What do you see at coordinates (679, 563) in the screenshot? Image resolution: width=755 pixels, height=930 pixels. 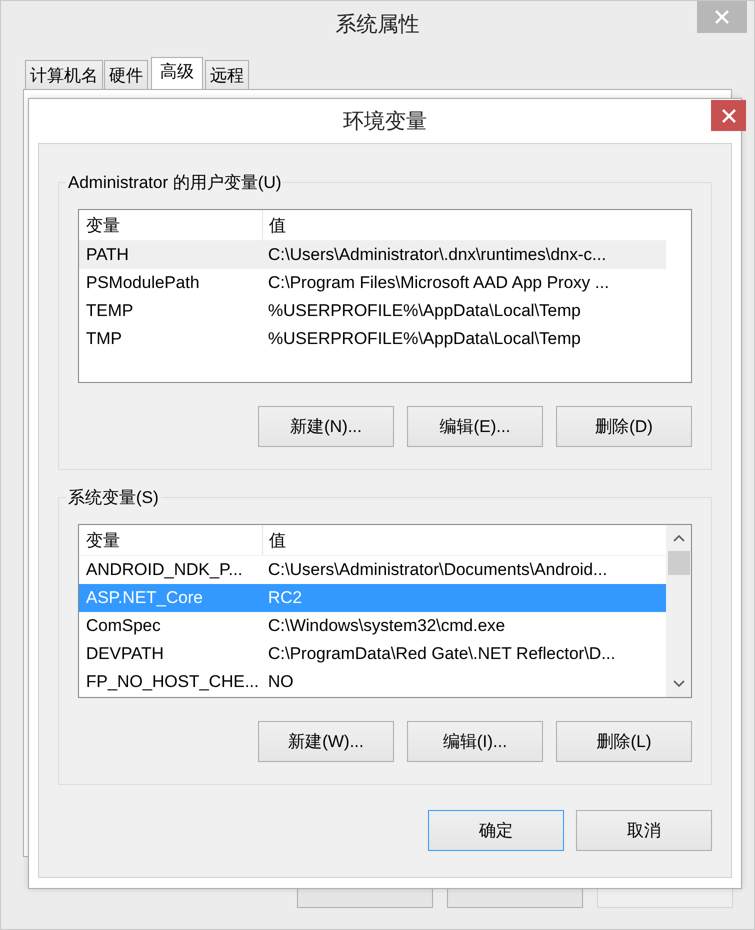 I see `scrollbar-thumb` at bounding box center [679, 563].